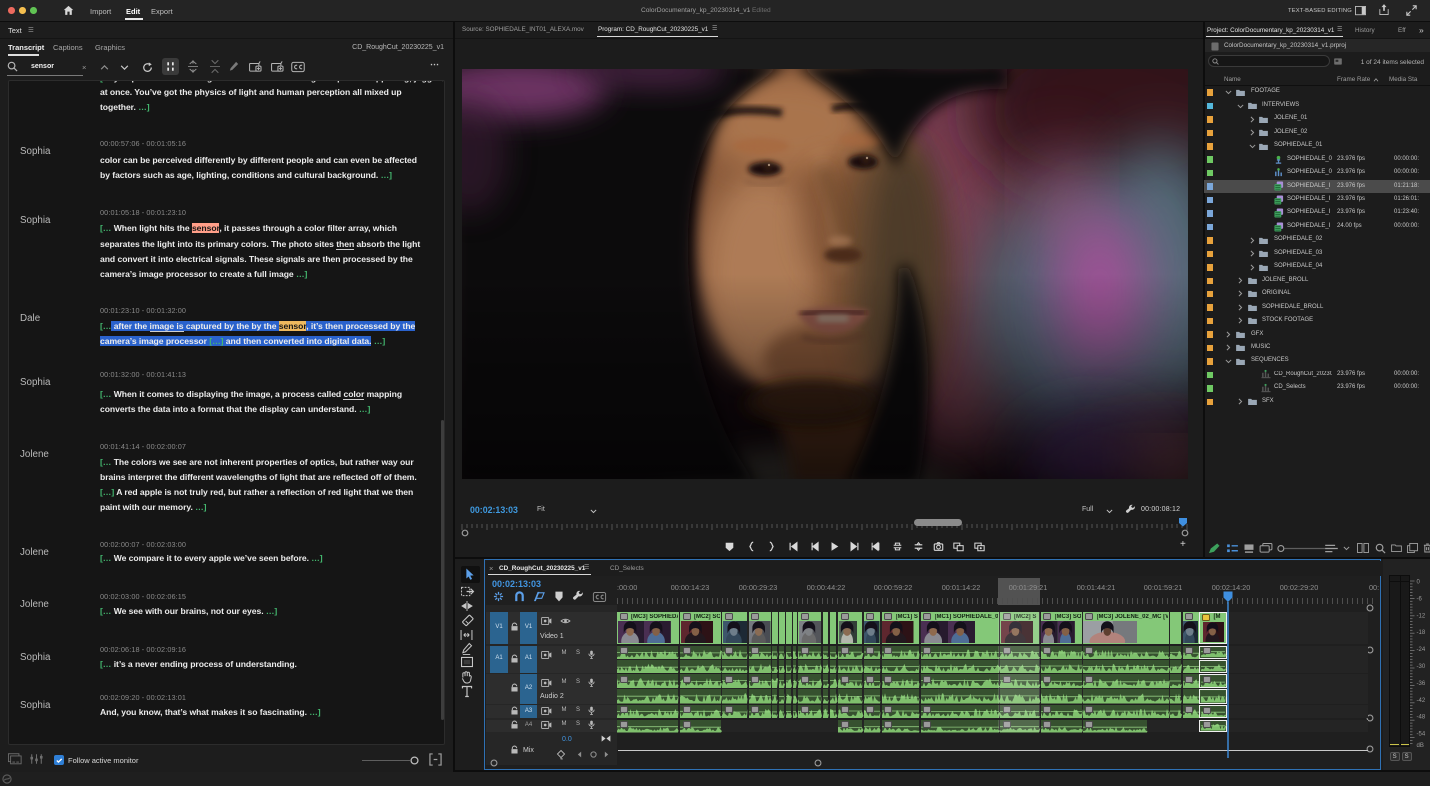 Image resolution: width=1430 pixels, height=786 pixels. What do you see at coordinates (961, 587) in the screenshot?
I see `svg-text: 00:01:14:22` at bounding box center [961, 587].